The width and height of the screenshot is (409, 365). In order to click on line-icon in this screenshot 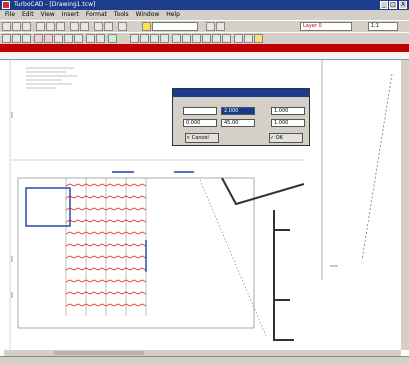, I will do `click(16, 38)`.